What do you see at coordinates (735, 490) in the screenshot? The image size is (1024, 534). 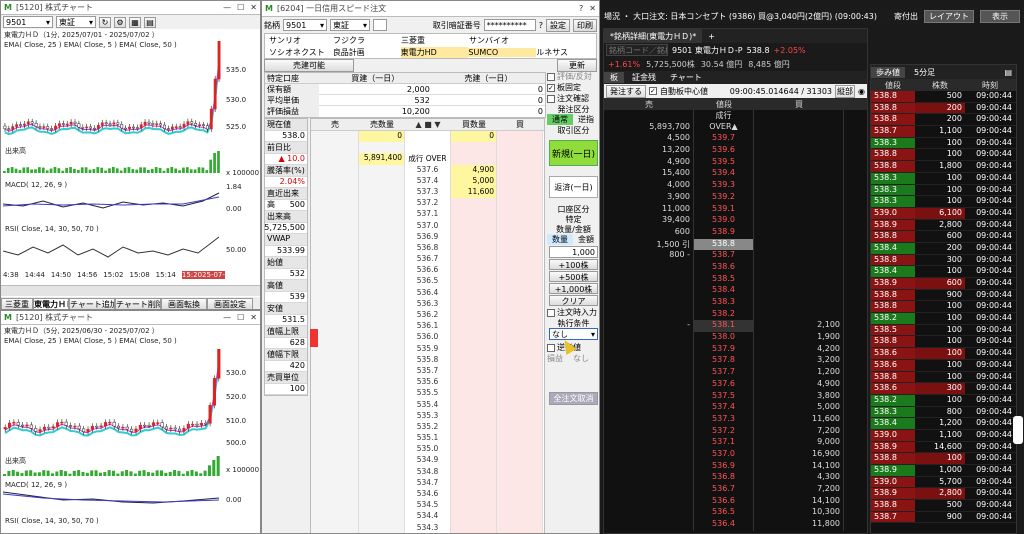 I see `book-row: 536.7 7,200` at bounding box center [735, 490].